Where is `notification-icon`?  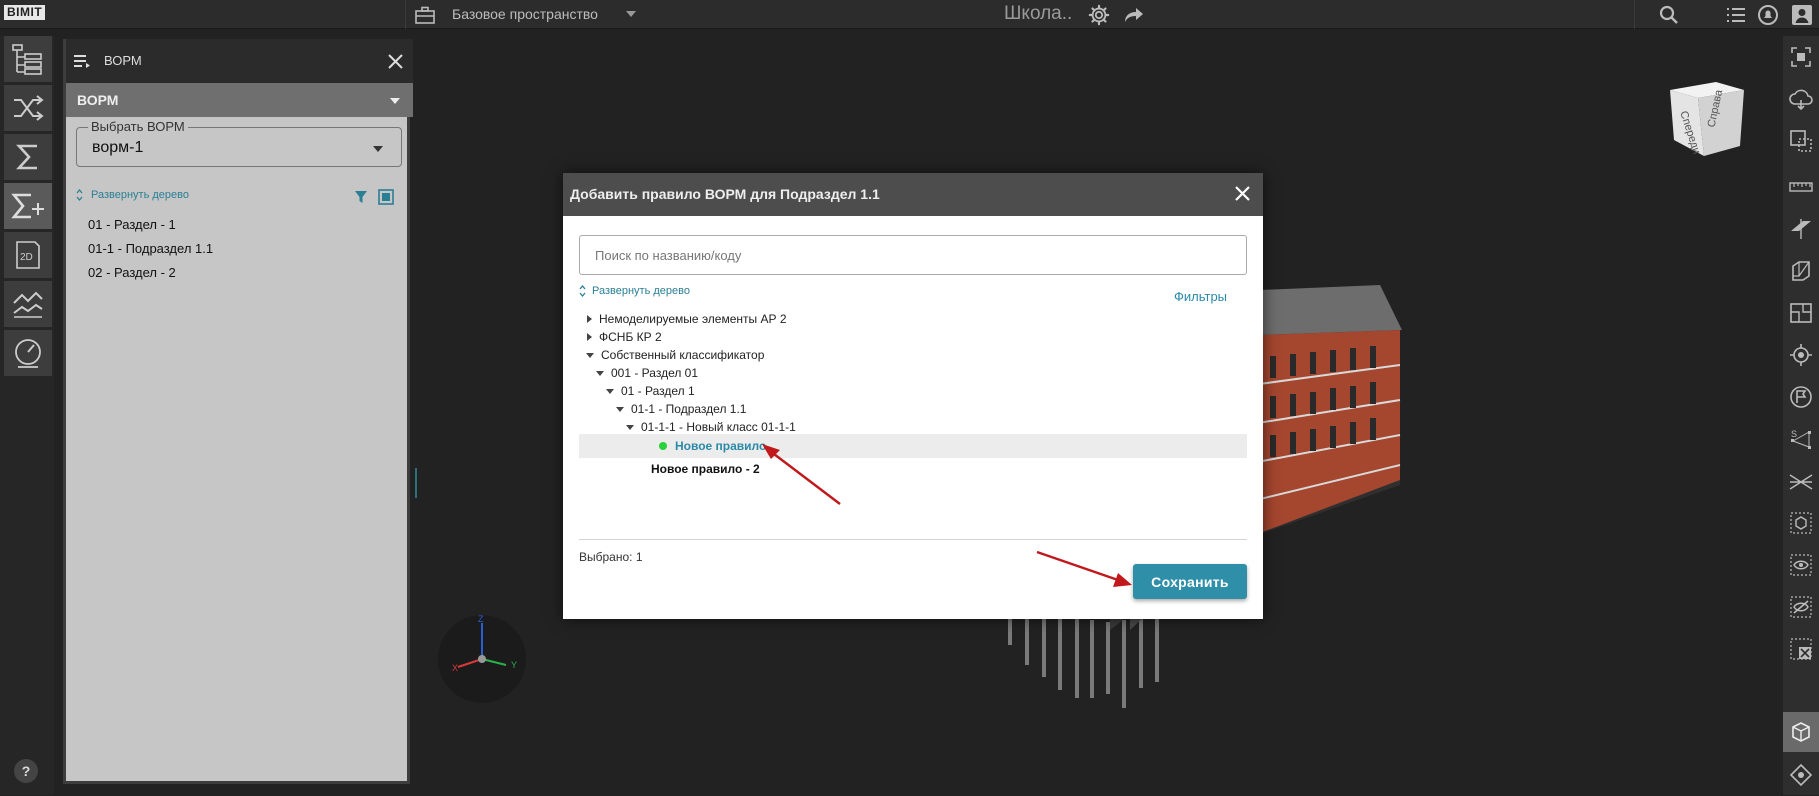
notification-icon is located at coordinates (1768, 15).